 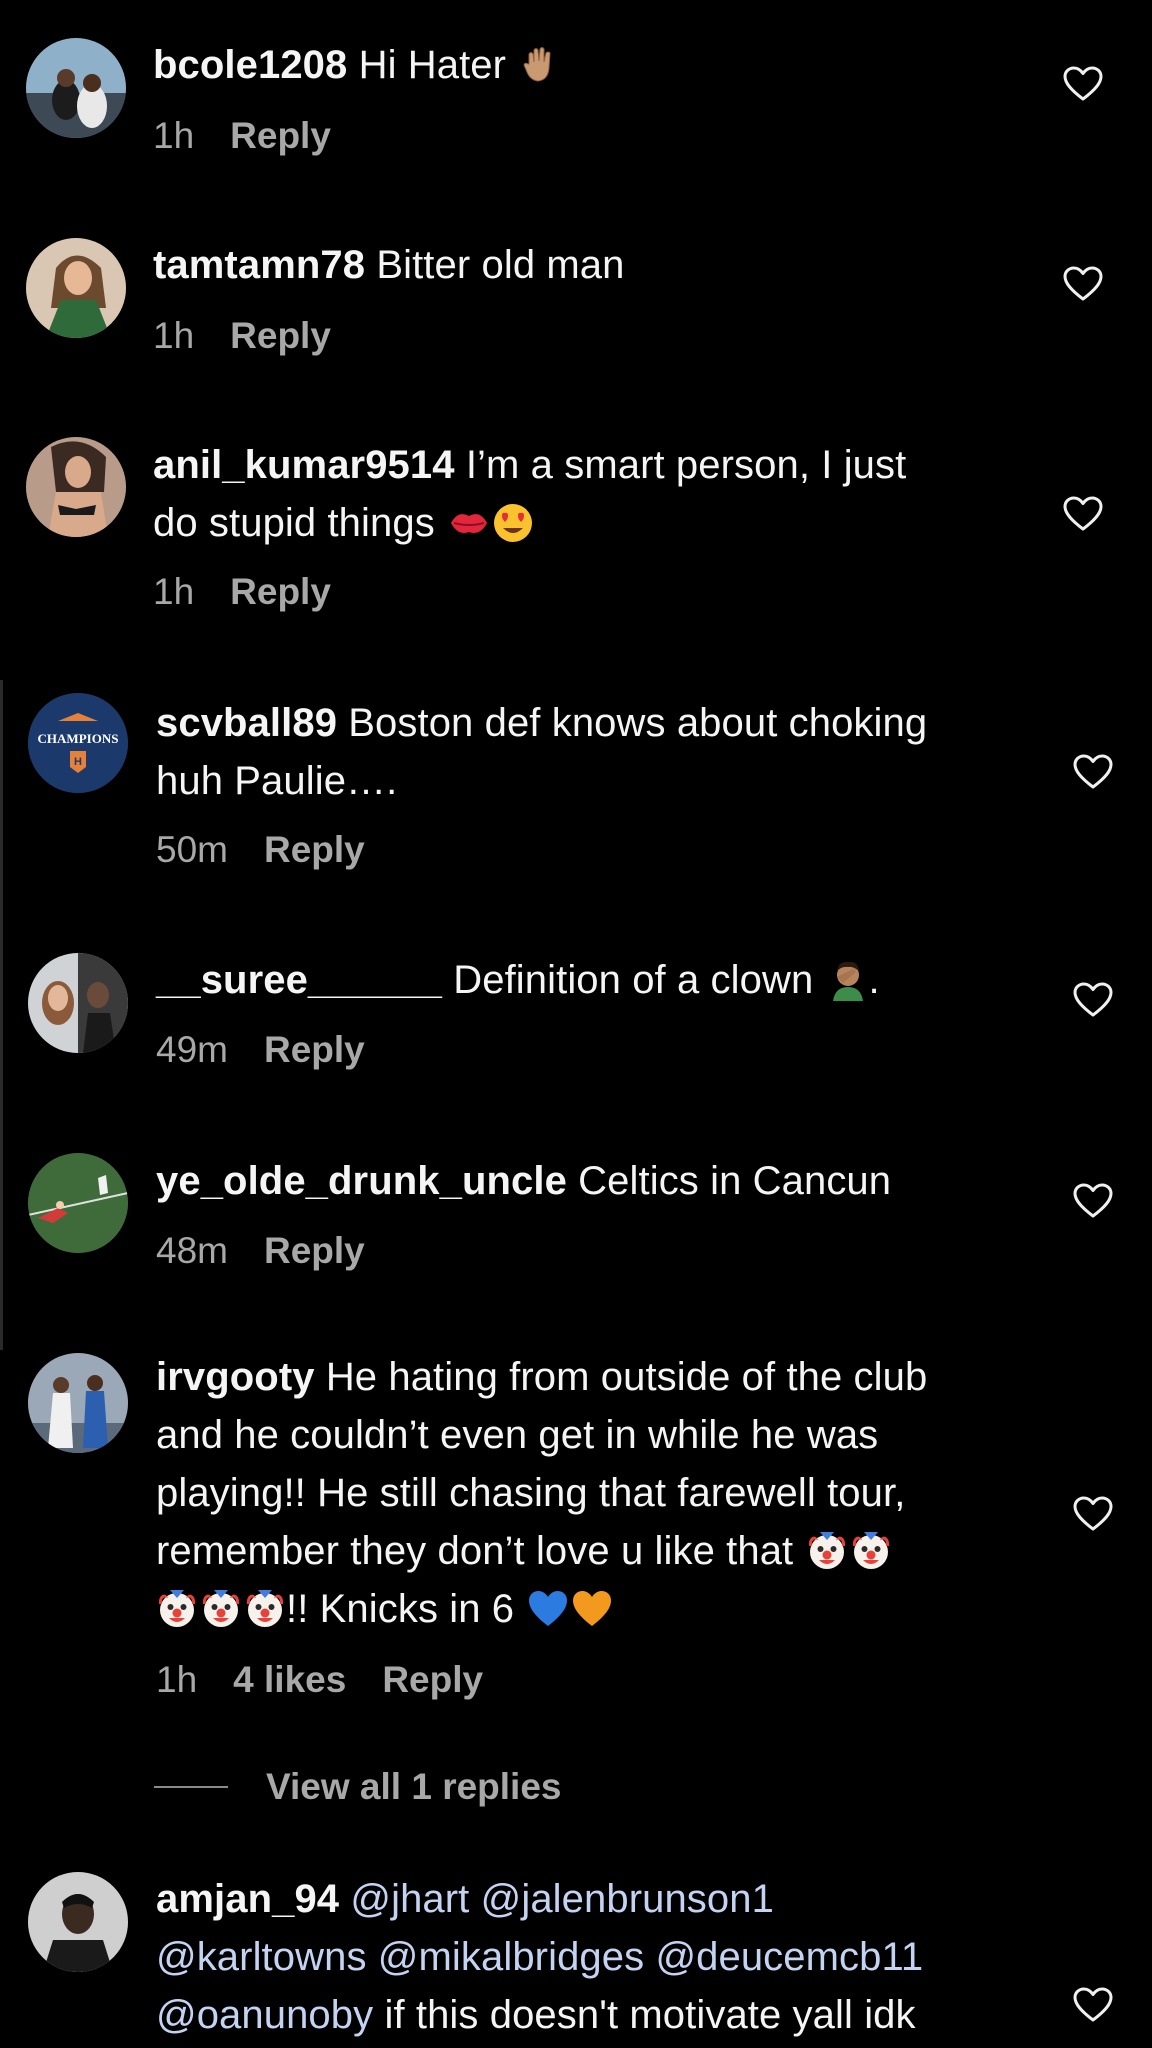 I want to click on comment-text-continued: huh Paulie…., so click(x=277, y=781).